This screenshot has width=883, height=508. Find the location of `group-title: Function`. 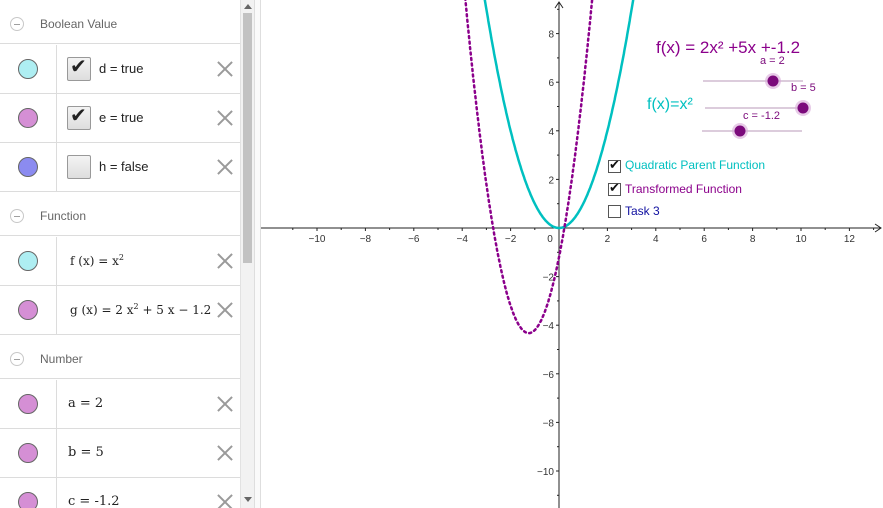

group-title: Function is located at coordinates (63, 216).